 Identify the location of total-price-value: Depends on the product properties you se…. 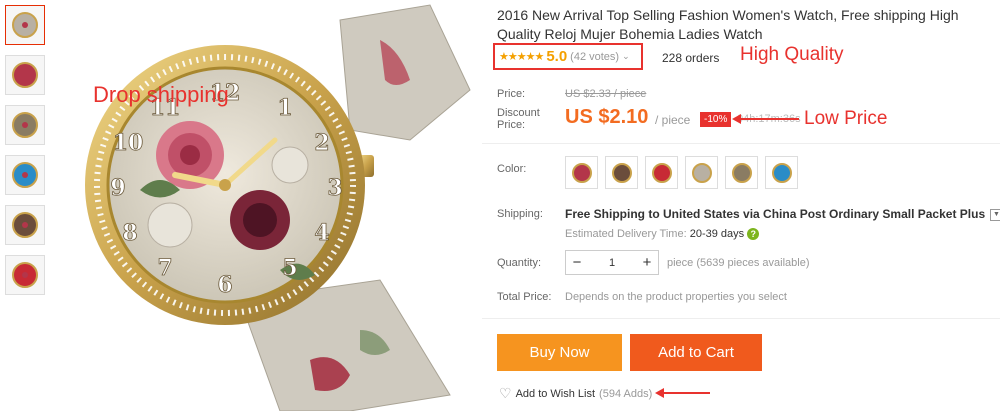
(676, 297).